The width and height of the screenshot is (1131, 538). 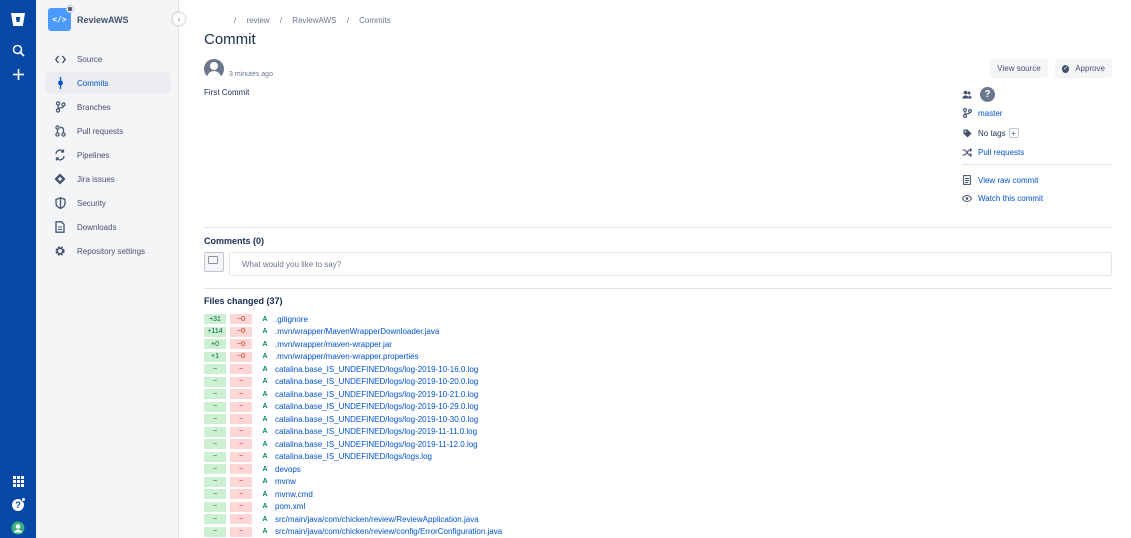 What do you see at coordinates (93, 155) in the screenshot?
I see `sidebar-item-label: Pipelines` at bounding box center [93, 155].